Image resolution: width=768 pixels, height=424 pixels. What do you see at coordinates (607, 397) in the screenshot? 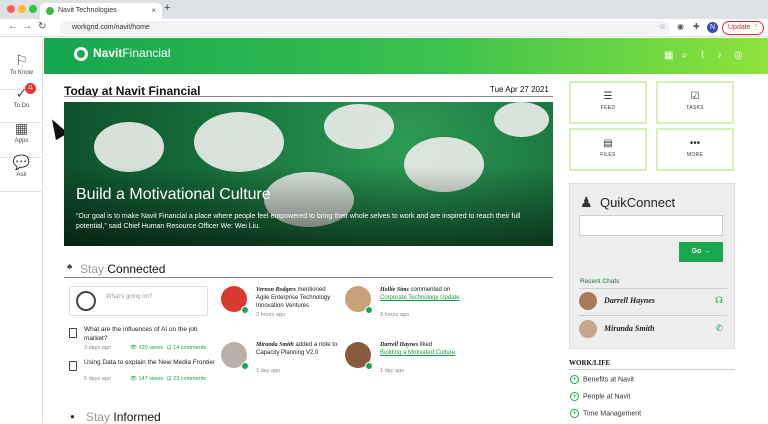
I see `worklife-label: People at Navit` at bounding box center [607, 397].